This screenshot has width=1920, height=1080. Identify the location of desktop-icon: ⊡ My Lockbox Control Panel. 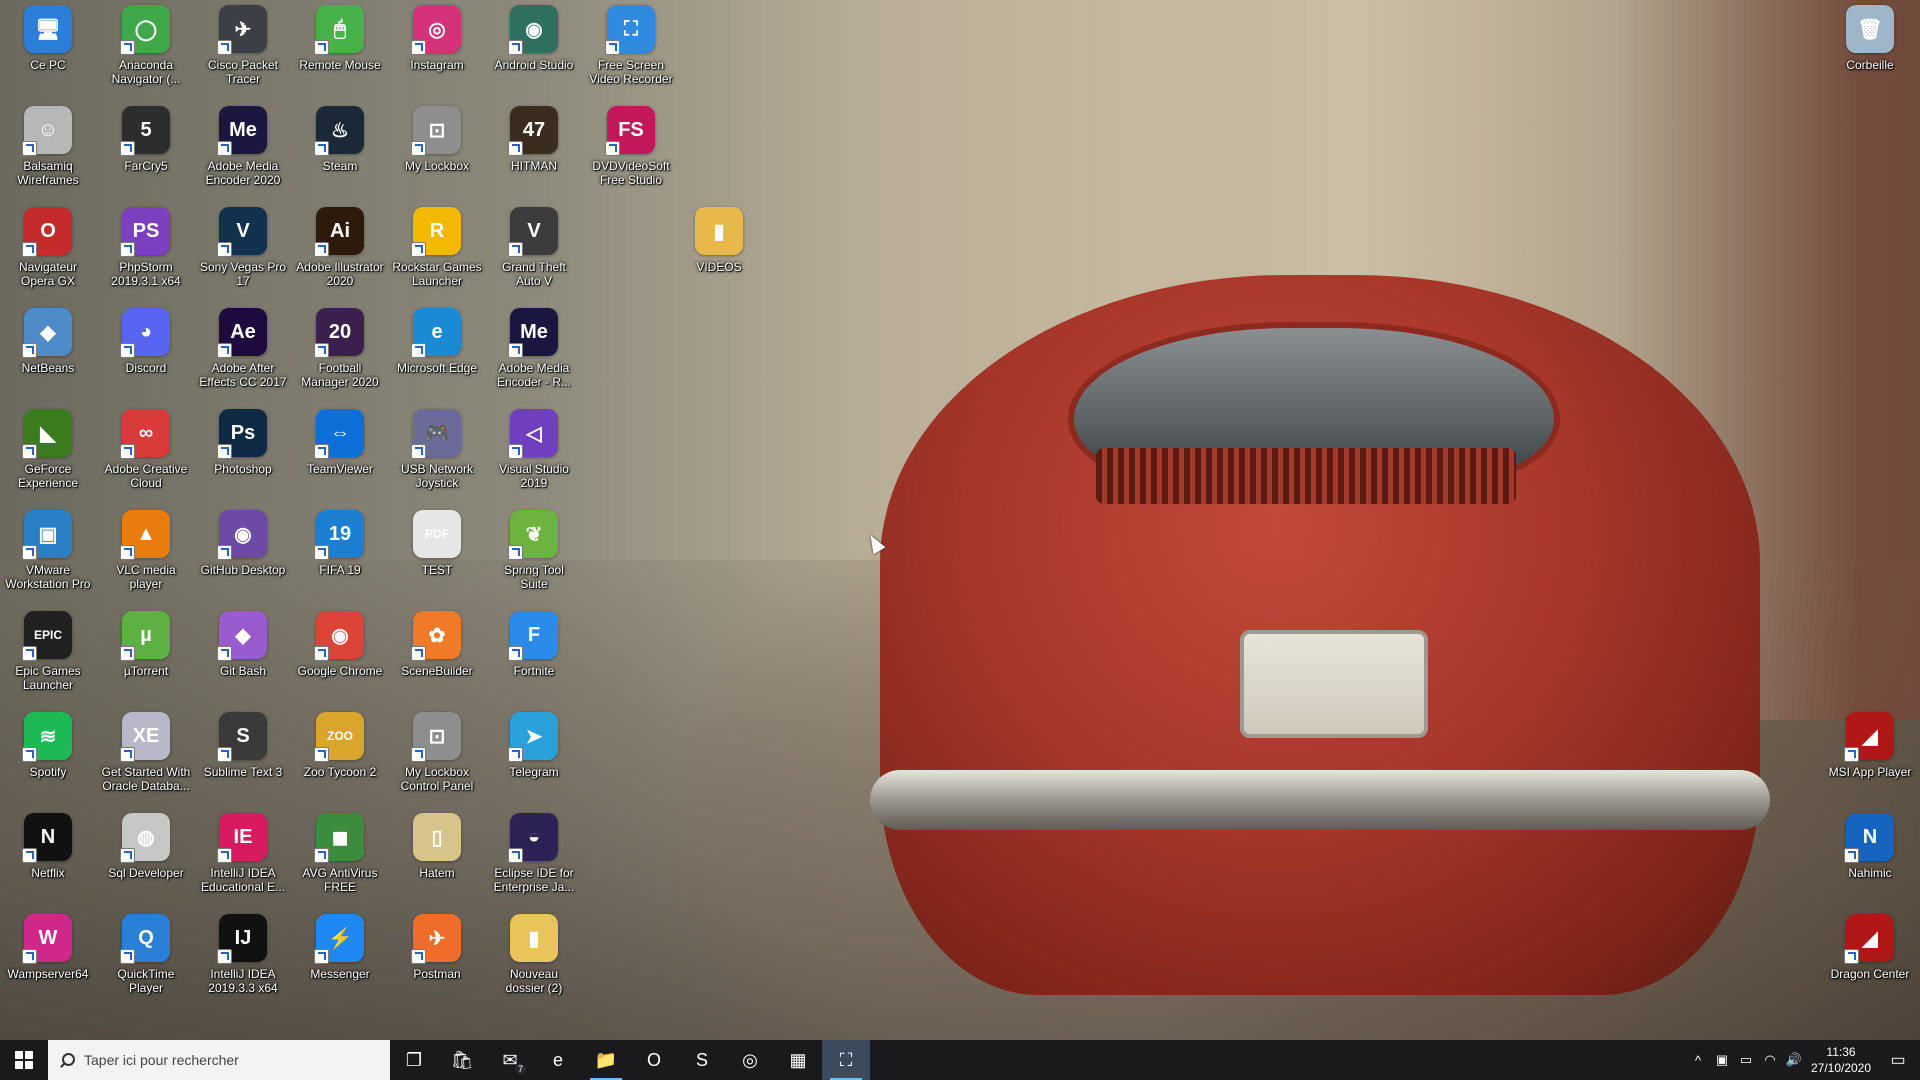
(437, 752).